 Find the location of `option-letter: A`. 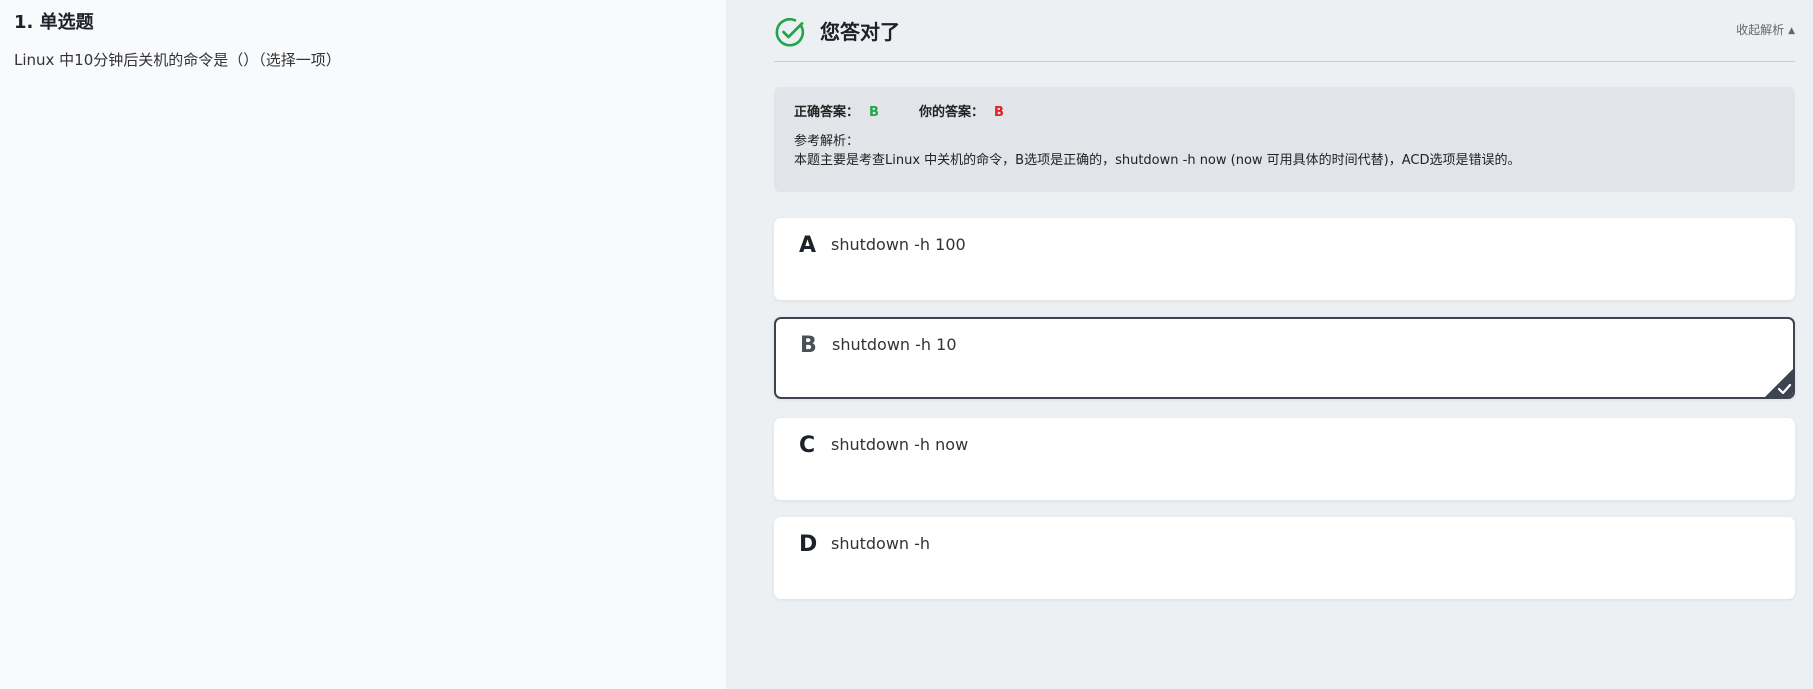

option-letter: A is located at coordinates (808, 245).